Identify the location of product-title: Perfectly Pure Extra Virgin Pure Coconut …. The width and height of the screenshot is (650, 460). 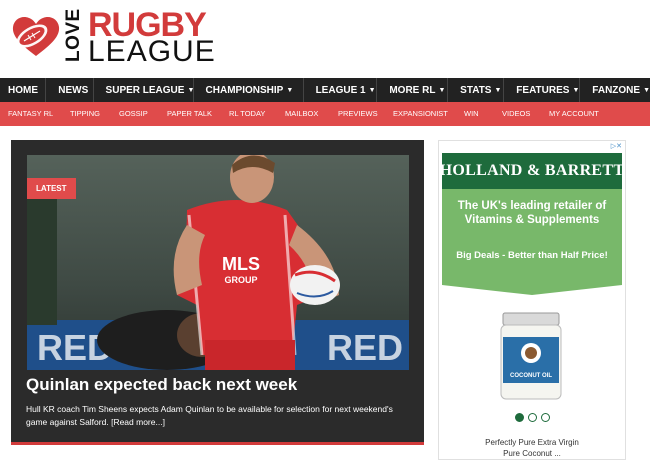
(532, 448).